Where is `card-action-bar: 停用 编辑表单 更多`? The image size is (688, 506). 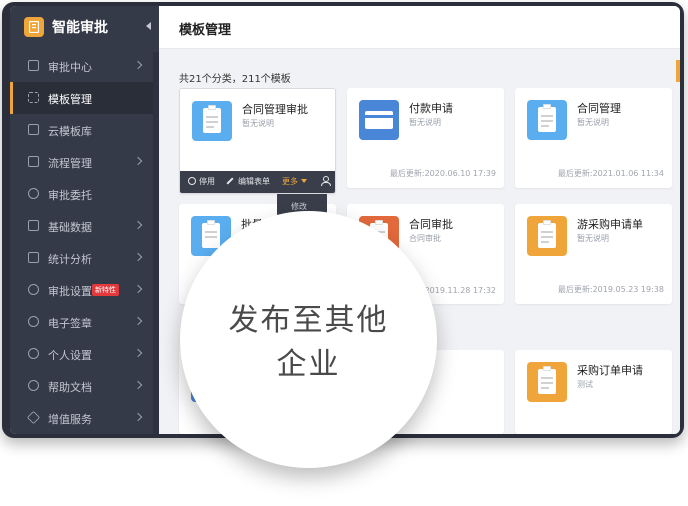 card-action-bar: 停用 编辑表单 更多 is located at coordinates (257, 182).